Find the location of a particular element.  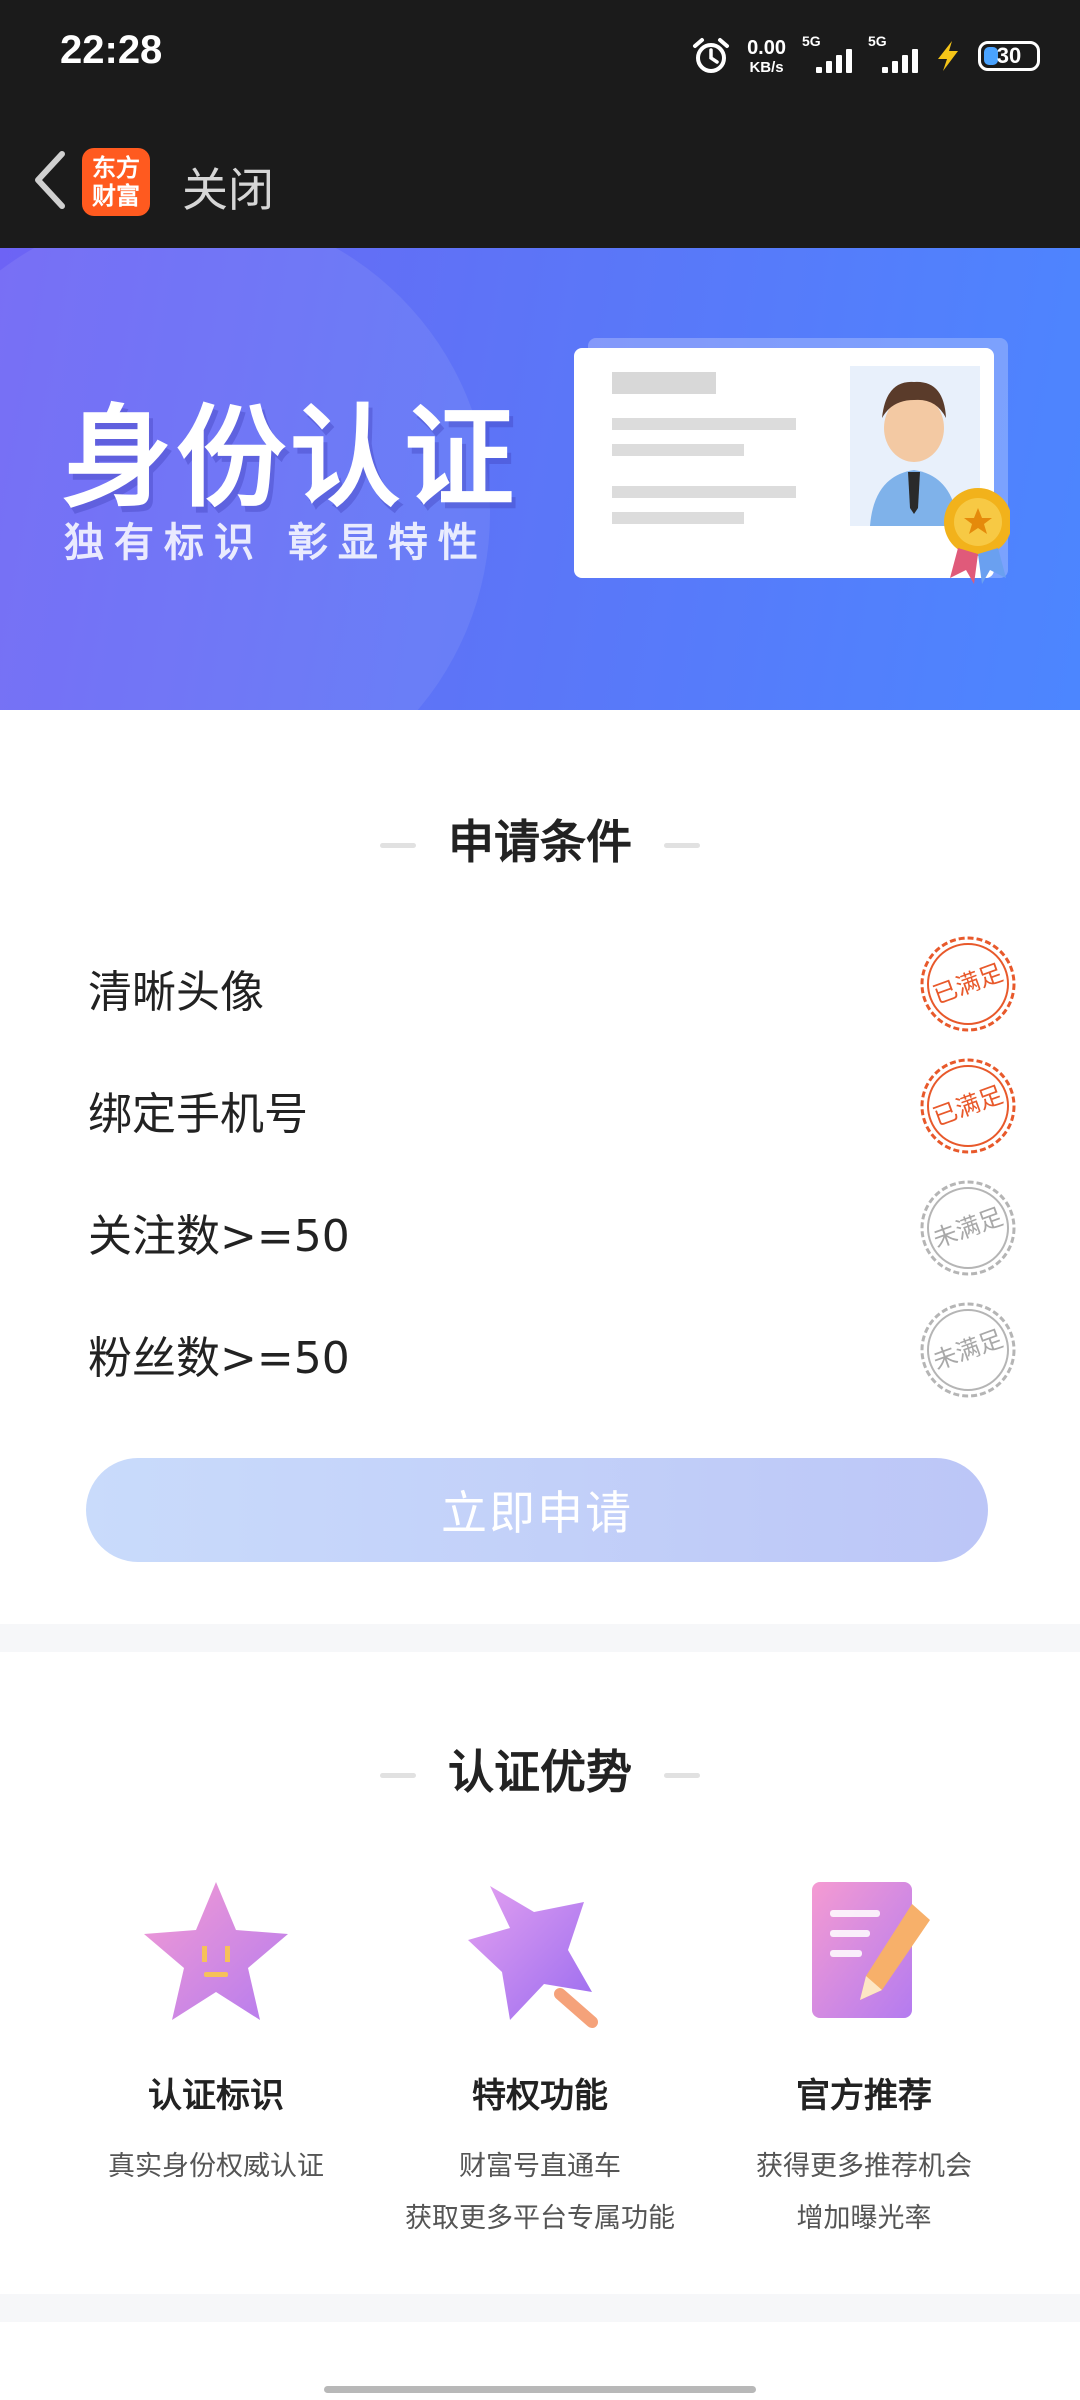

alarm-icon is located at coordinates (711, 55).